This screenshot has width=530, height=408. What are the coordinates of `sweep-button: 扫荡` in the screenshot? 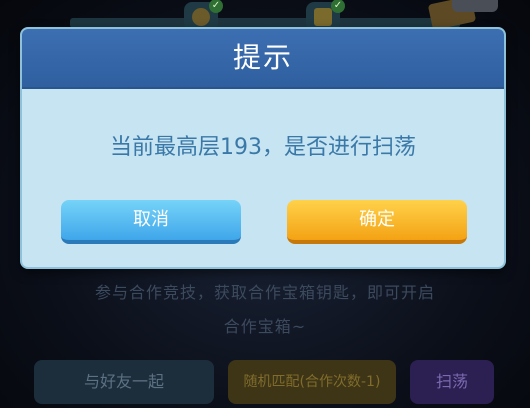 It's located at (452, 382).